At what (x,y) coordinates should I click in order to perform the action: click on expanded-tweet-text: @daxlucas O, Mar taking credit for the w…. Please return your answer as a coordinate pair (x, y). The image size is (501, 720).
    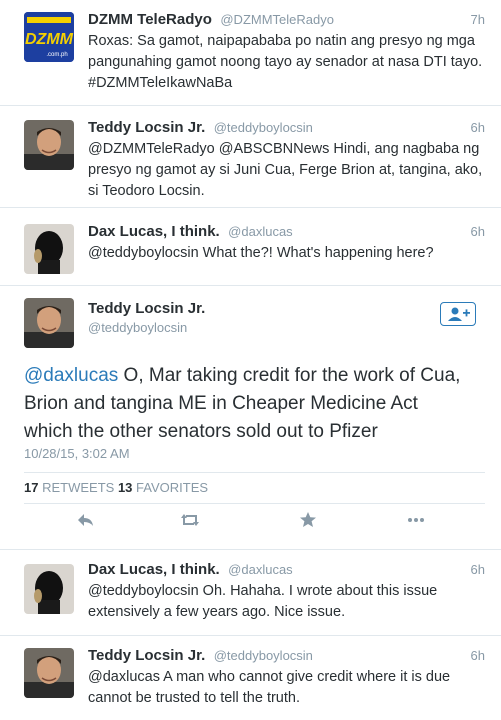
    Looking at the image, I should click on (247, 404).